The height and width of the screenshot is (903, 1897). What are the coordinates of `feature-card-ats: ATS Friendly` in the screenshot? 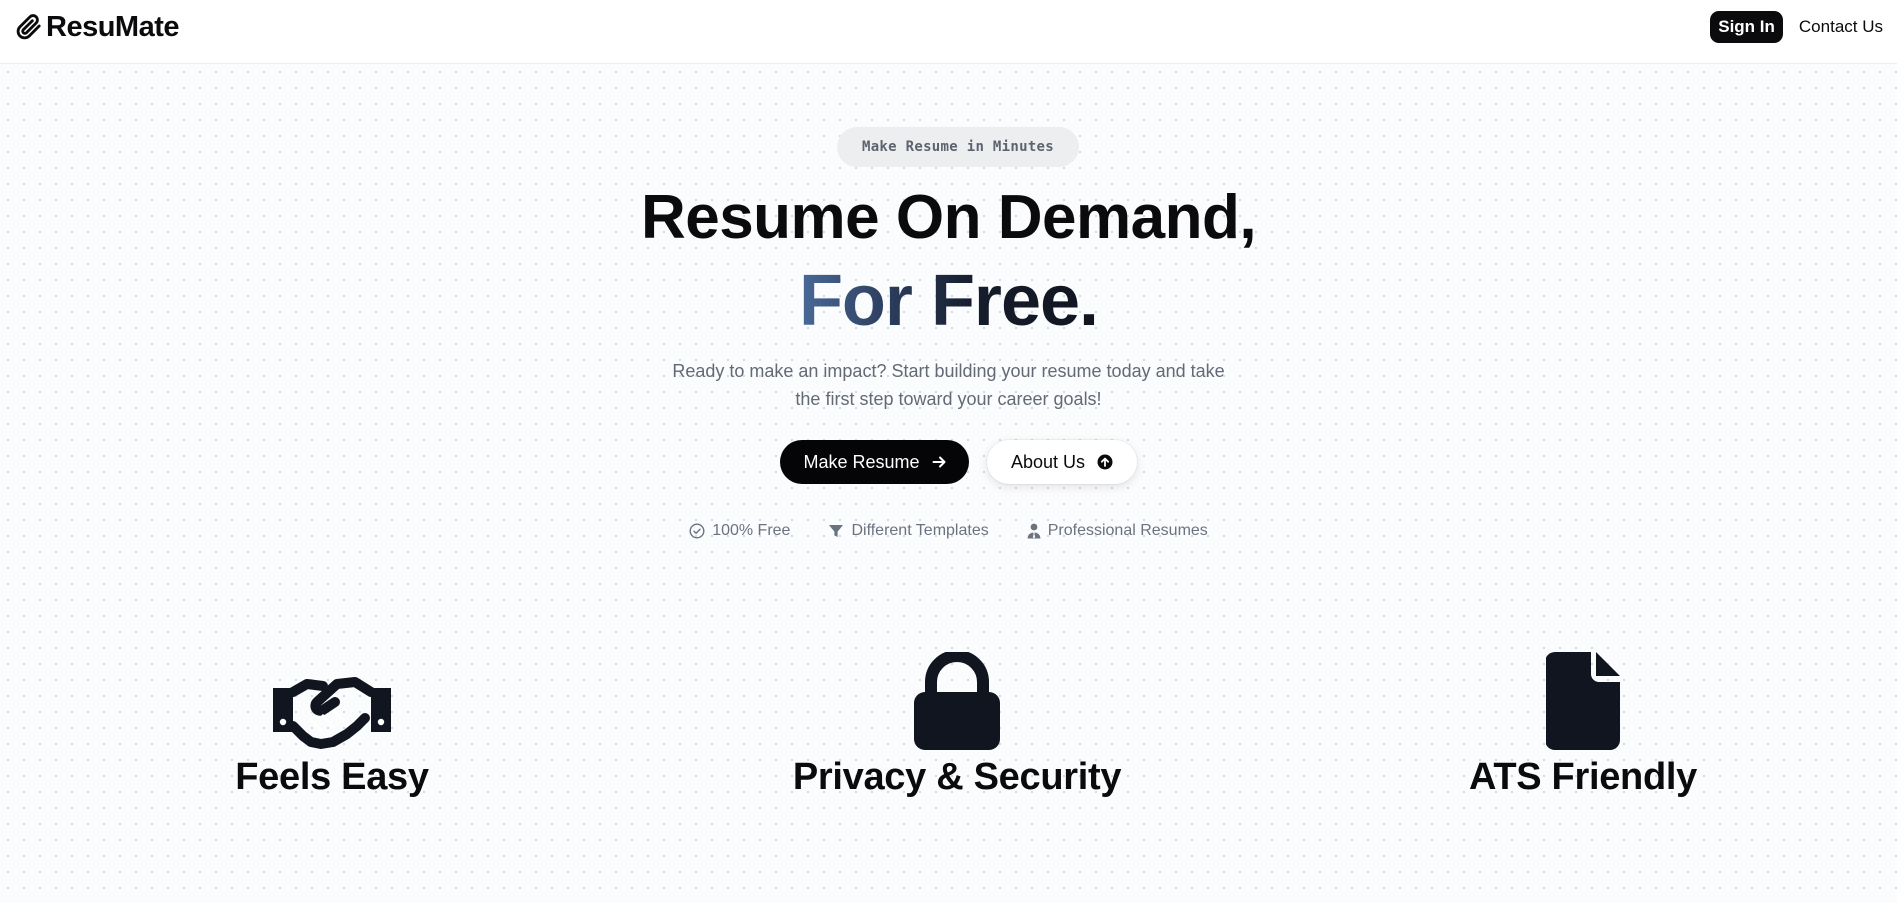 It's located at (1583, 725).